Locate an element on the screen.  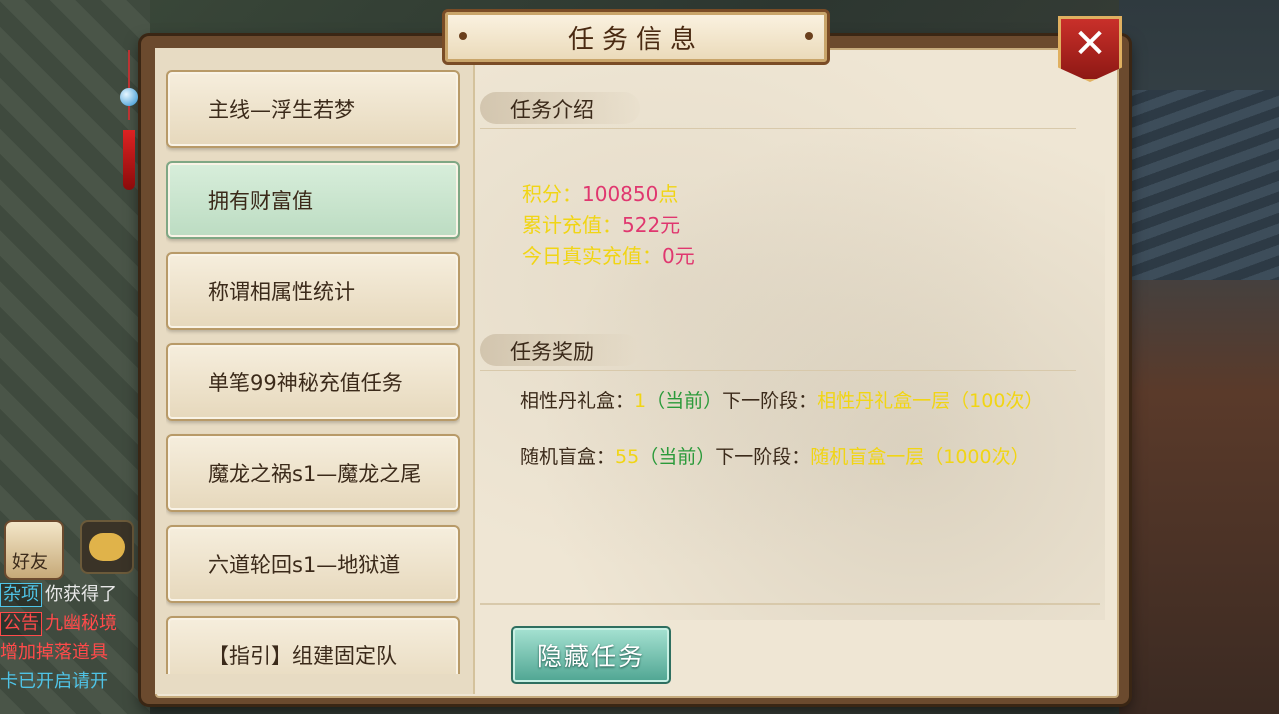
hide-quest-button: 隐藏任务 is located at coordinates (591, 655).